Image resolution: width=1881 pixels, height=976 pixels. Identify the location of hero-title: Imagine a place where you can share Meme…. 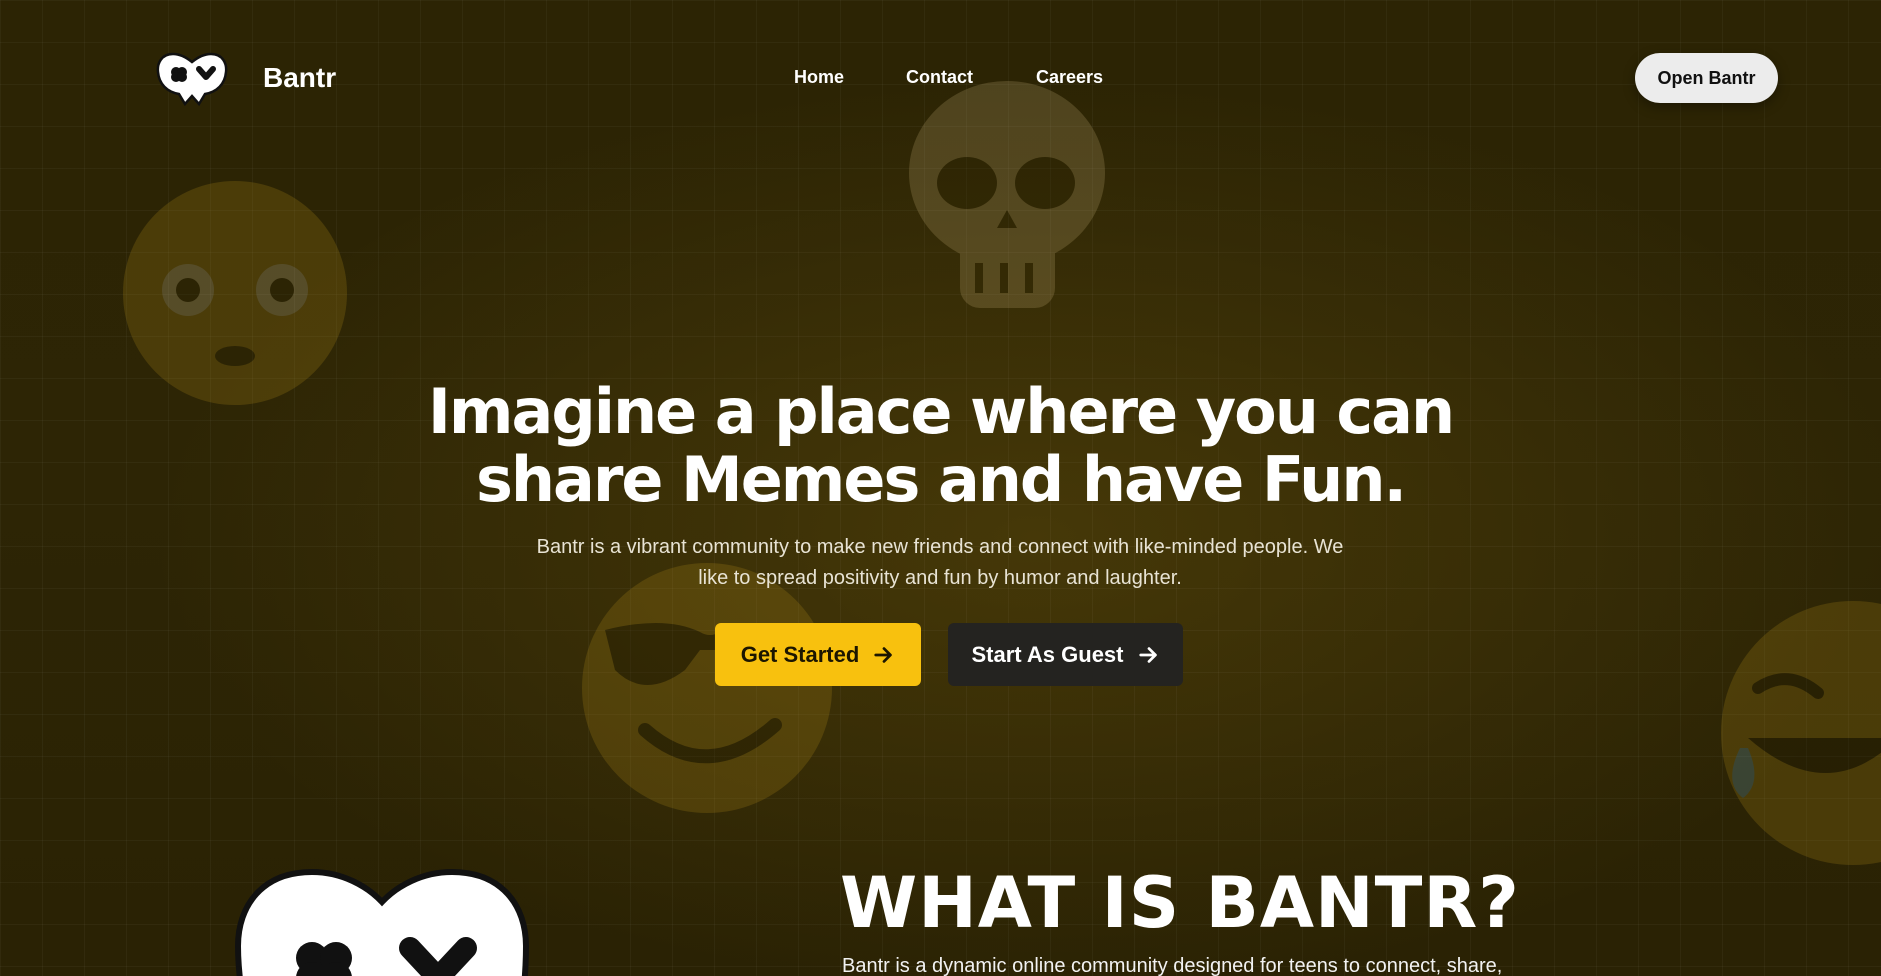
(940, 446).